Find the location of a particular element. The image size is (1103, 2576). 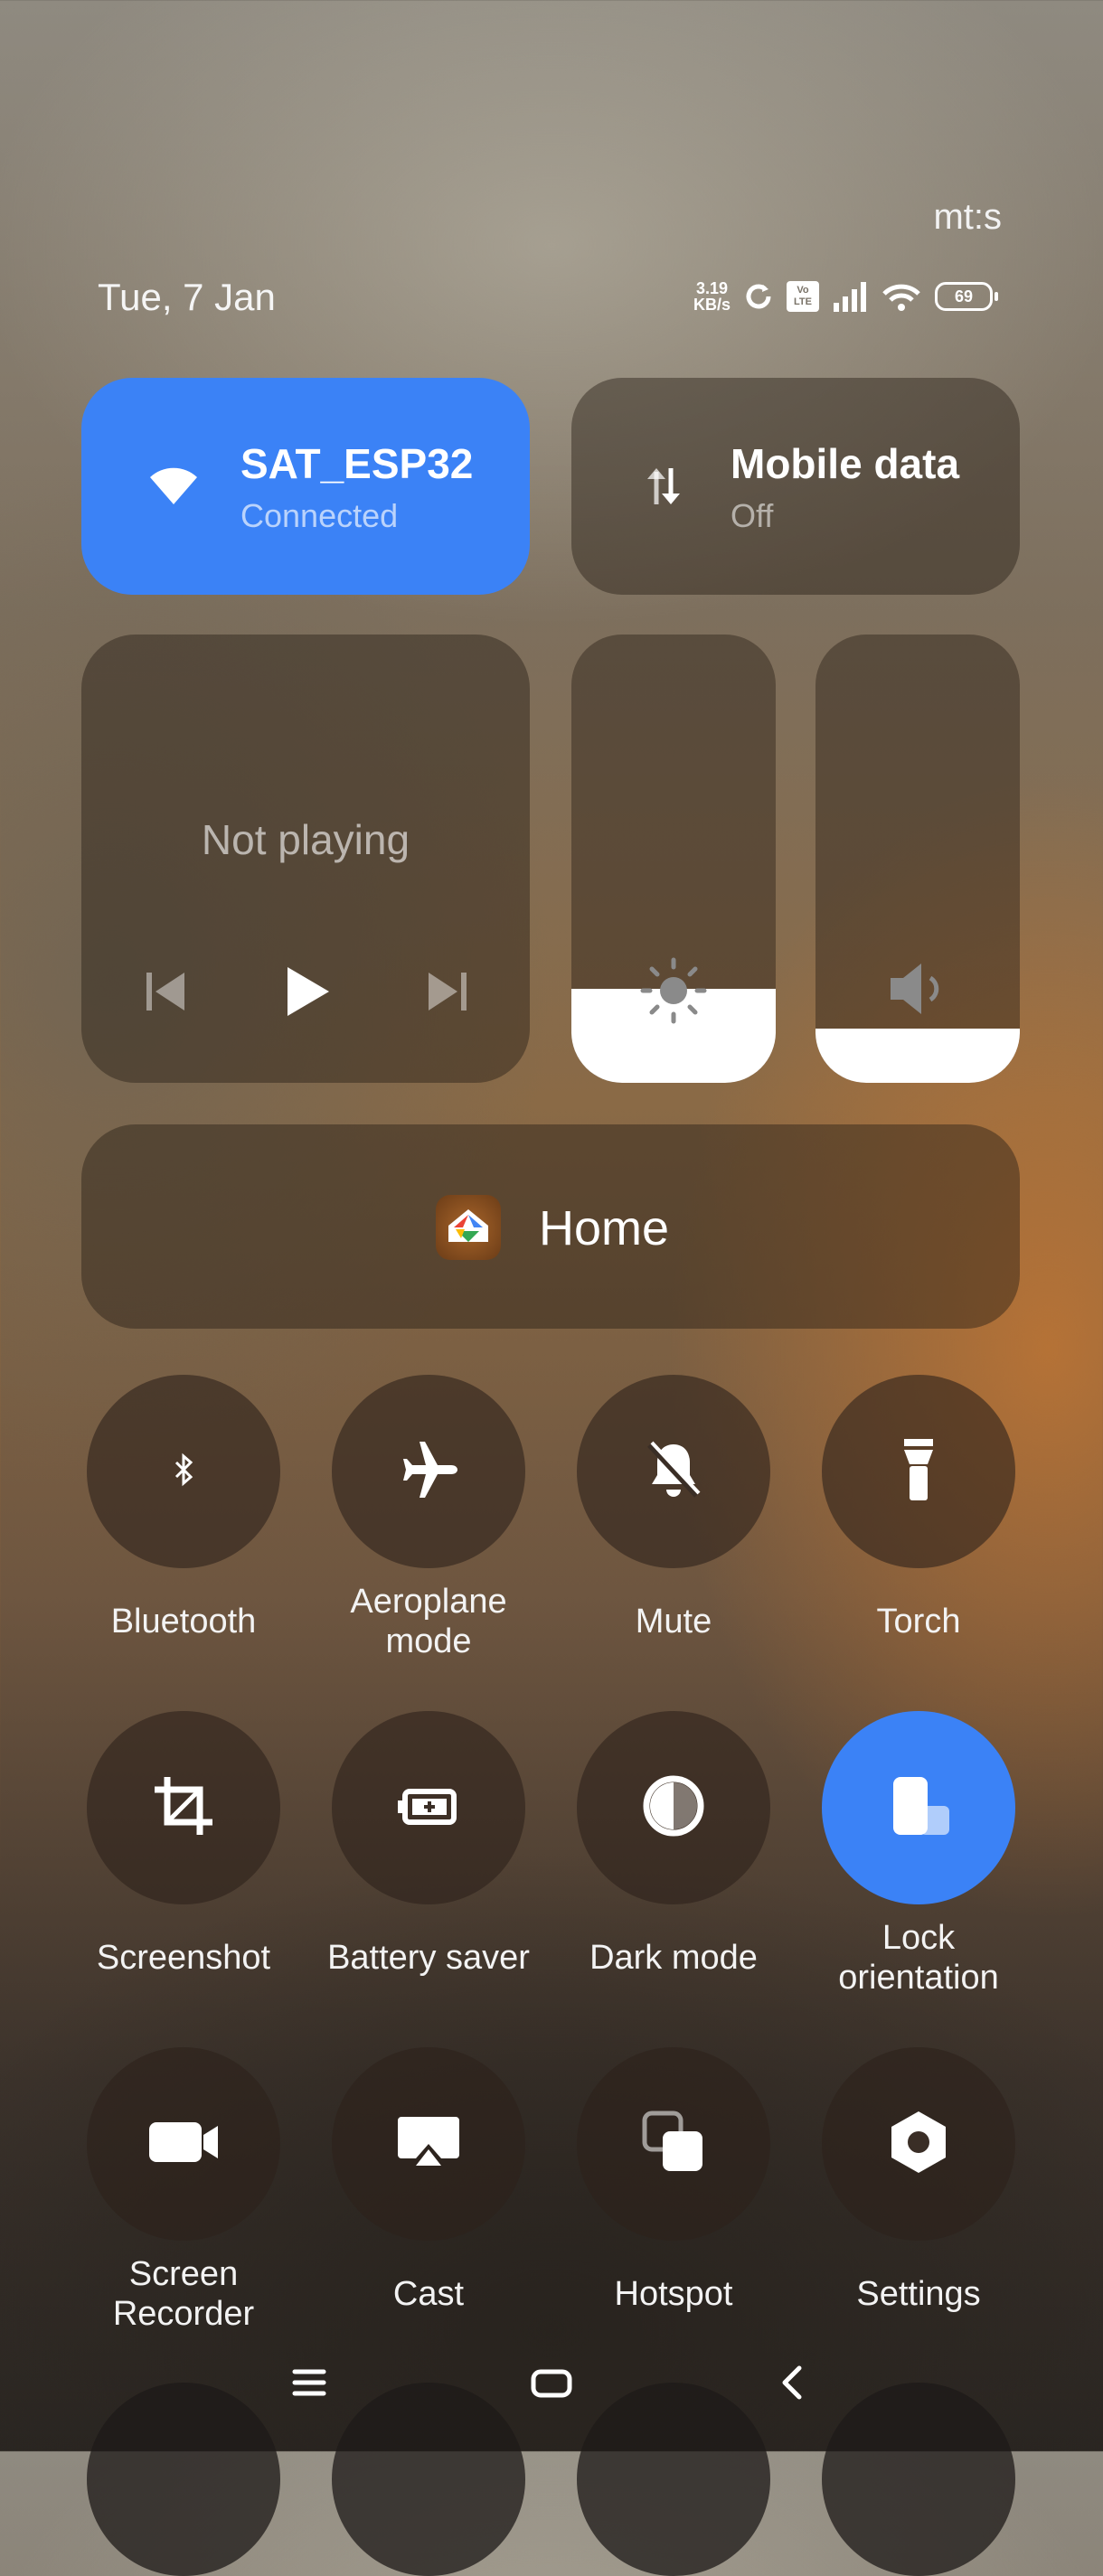

settings-label: Settings is located at coordinates (918, 2294).